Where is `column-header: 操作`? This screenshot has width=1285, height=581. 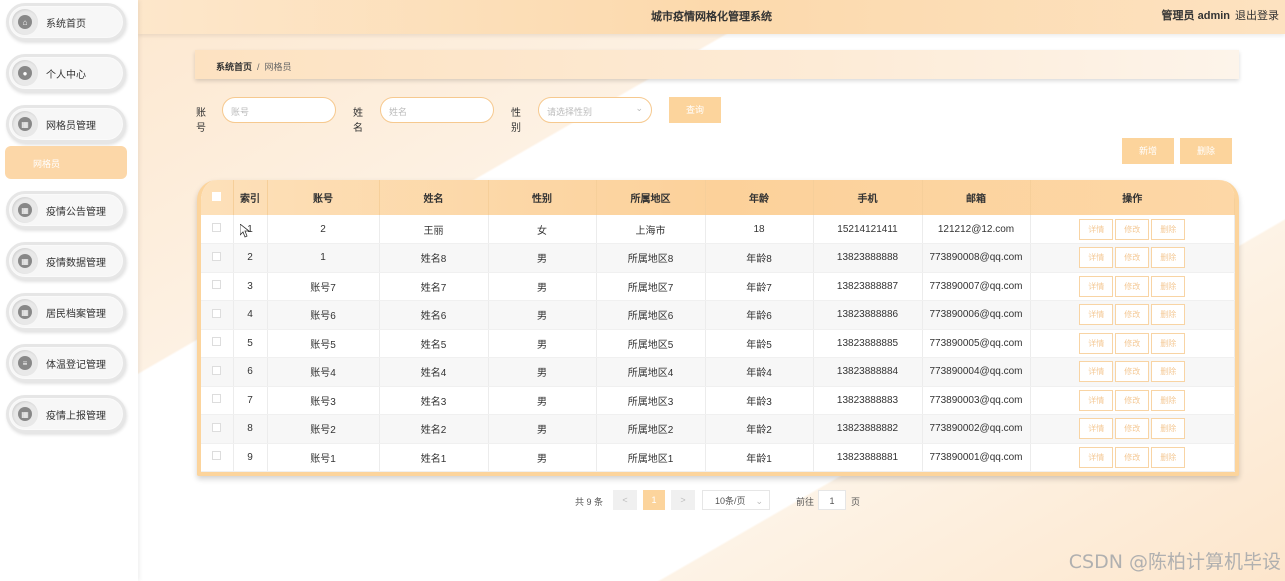 column-header: 操作 is located at coordinates (1132, 197).